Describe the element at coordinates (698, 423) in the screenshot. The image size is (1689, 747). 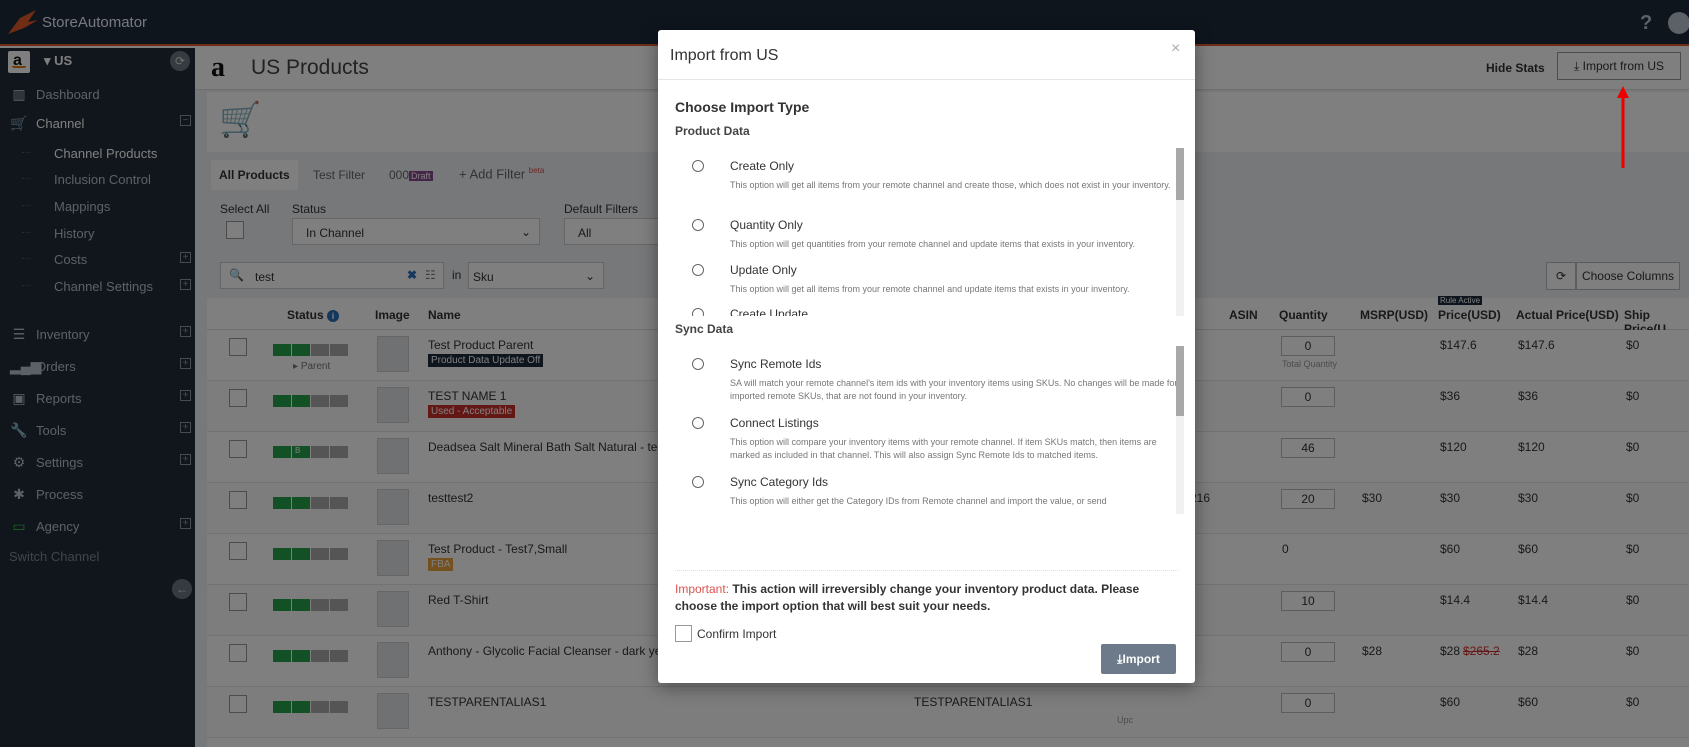
I see `connect-listings-radio` at that location.